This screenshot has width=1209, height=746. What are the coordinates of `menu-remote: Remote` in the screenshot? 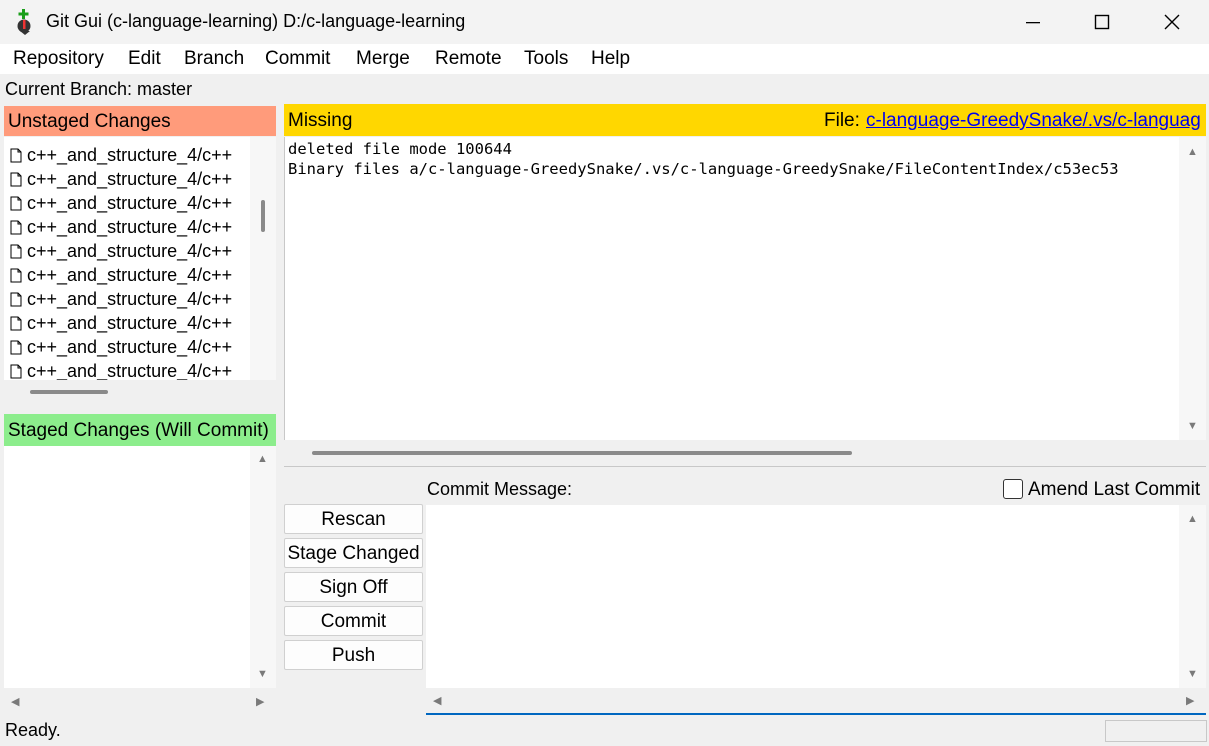 It's located at (468, 59).